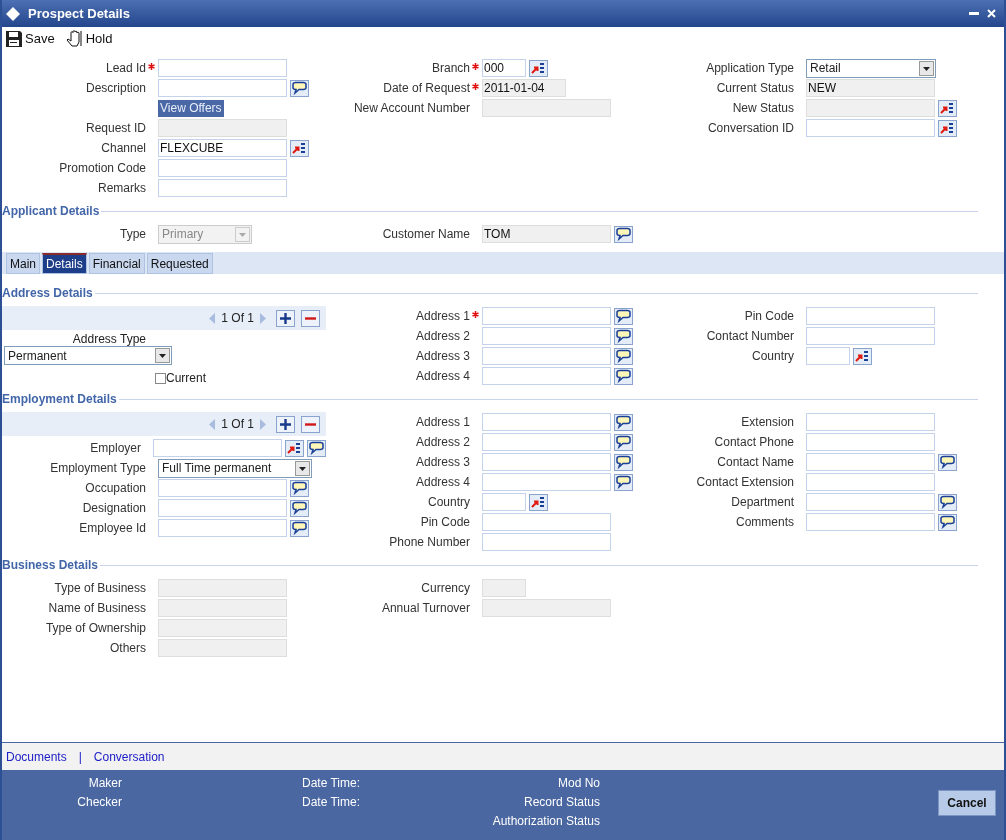 The width and height of the screenshot is (1006, 840). I want to click on tab: Main, so click(23, 263).